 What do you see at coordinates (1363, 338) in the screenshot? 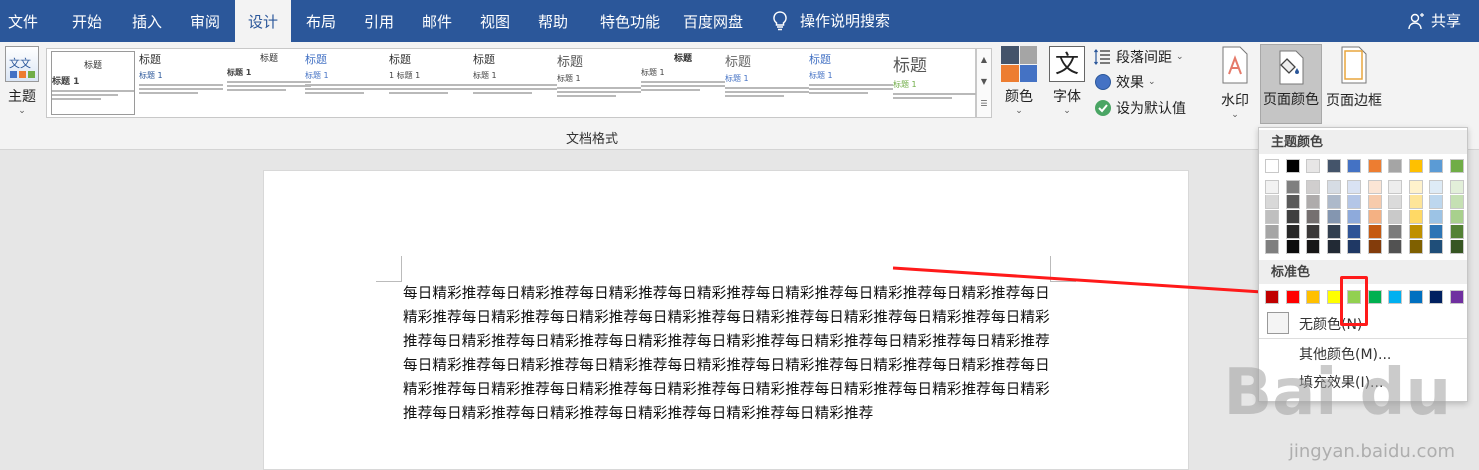
I see `divider` at bounding box center [1363, 338].